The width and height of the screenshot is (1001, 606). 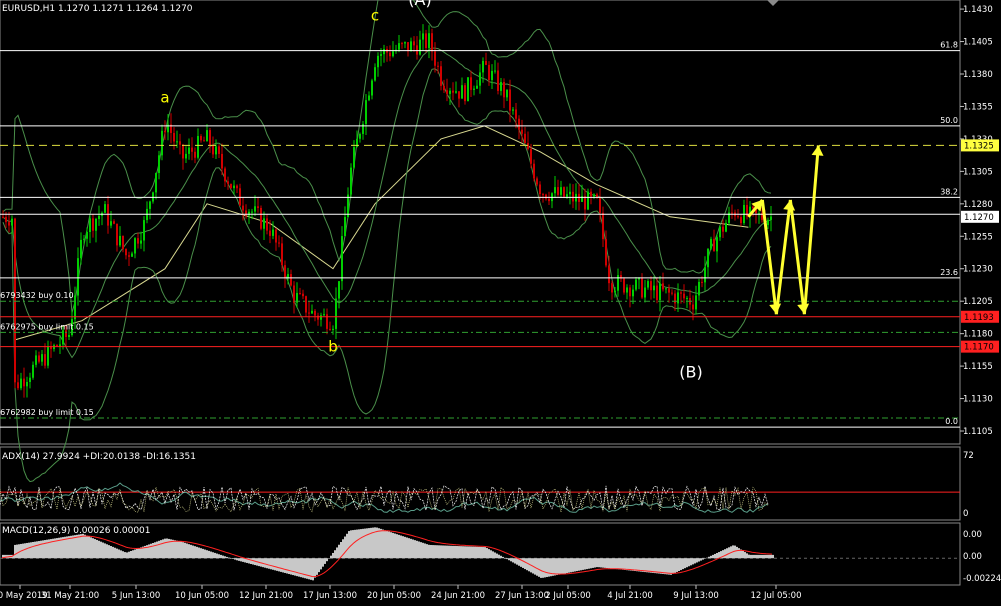 I want to click on wave-label: (A), so click(x=419, y=4).